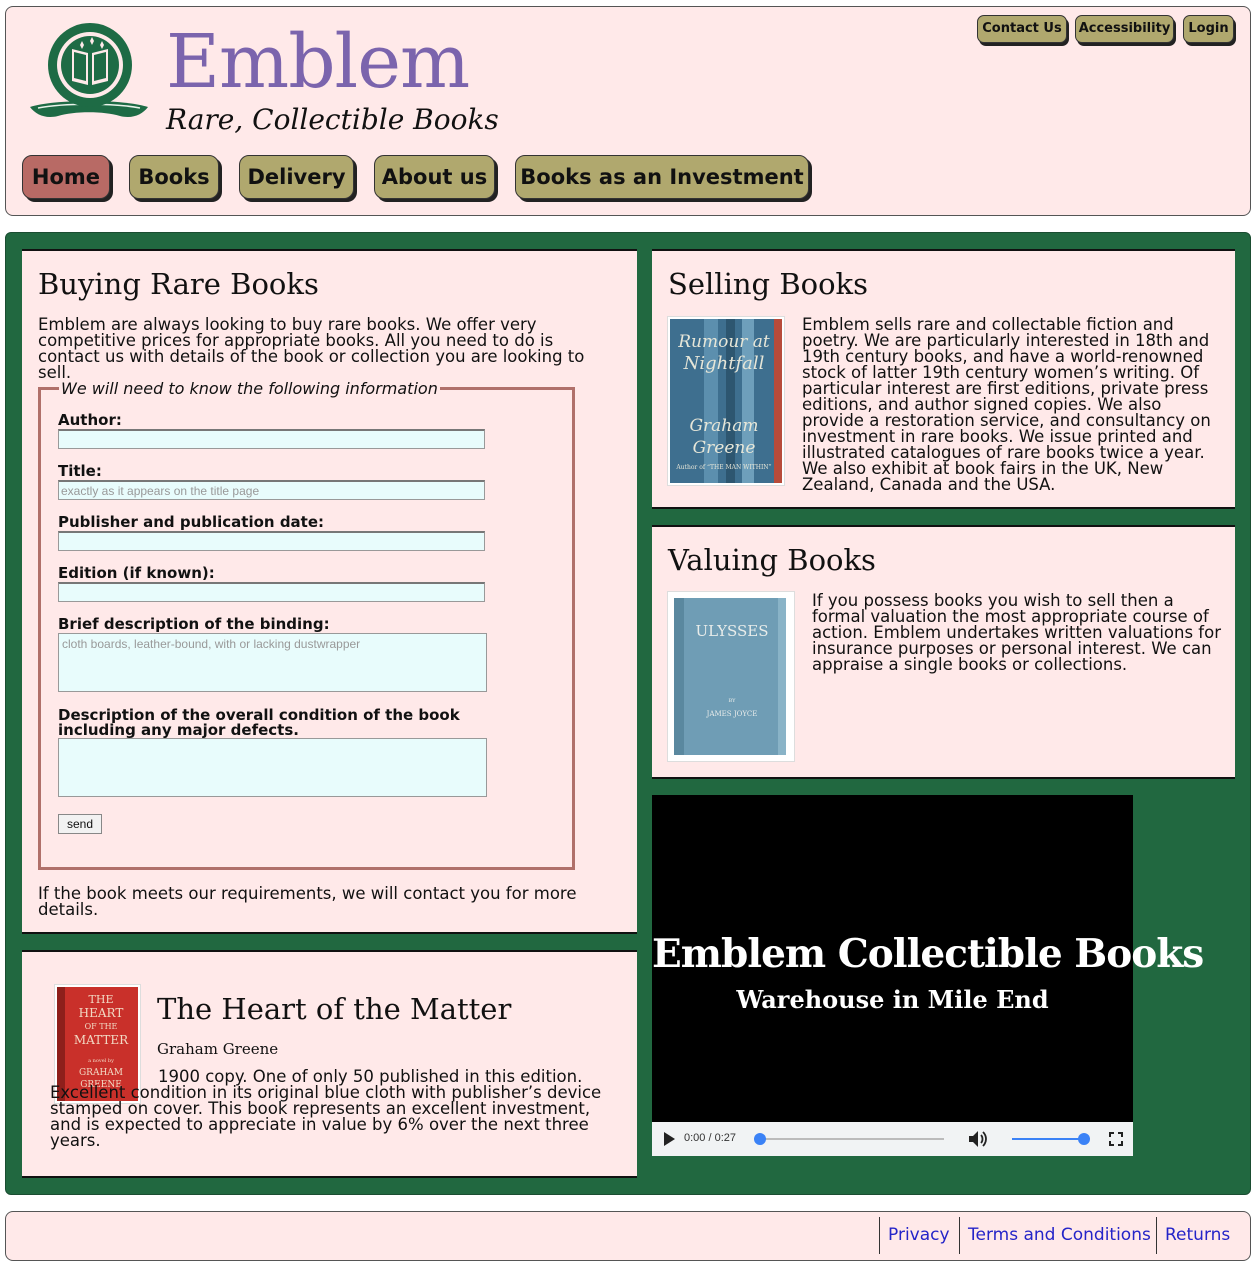  What do you see at coordinates (101, 1040) in the screenshot?
I see `cover-title-line: MATTER` at bounding box center [101, 1040].